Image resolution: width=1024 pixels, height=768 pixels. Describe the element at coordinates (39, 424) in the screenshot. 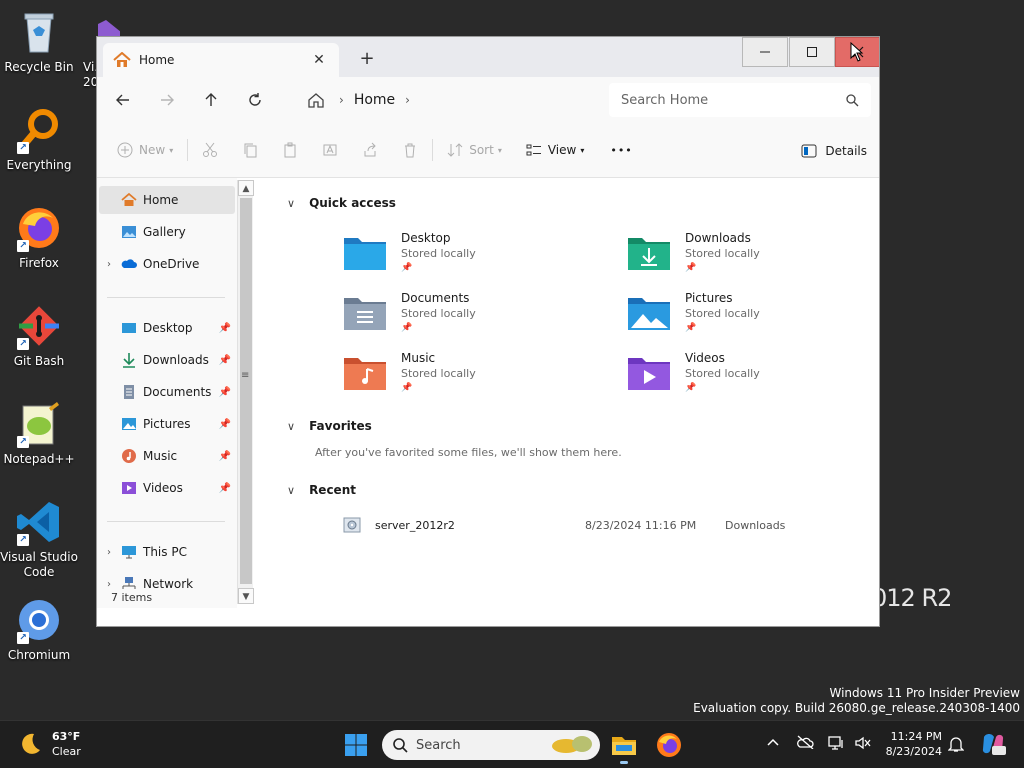

I see `notepad-plus-plus-icon: ↗` at that location.